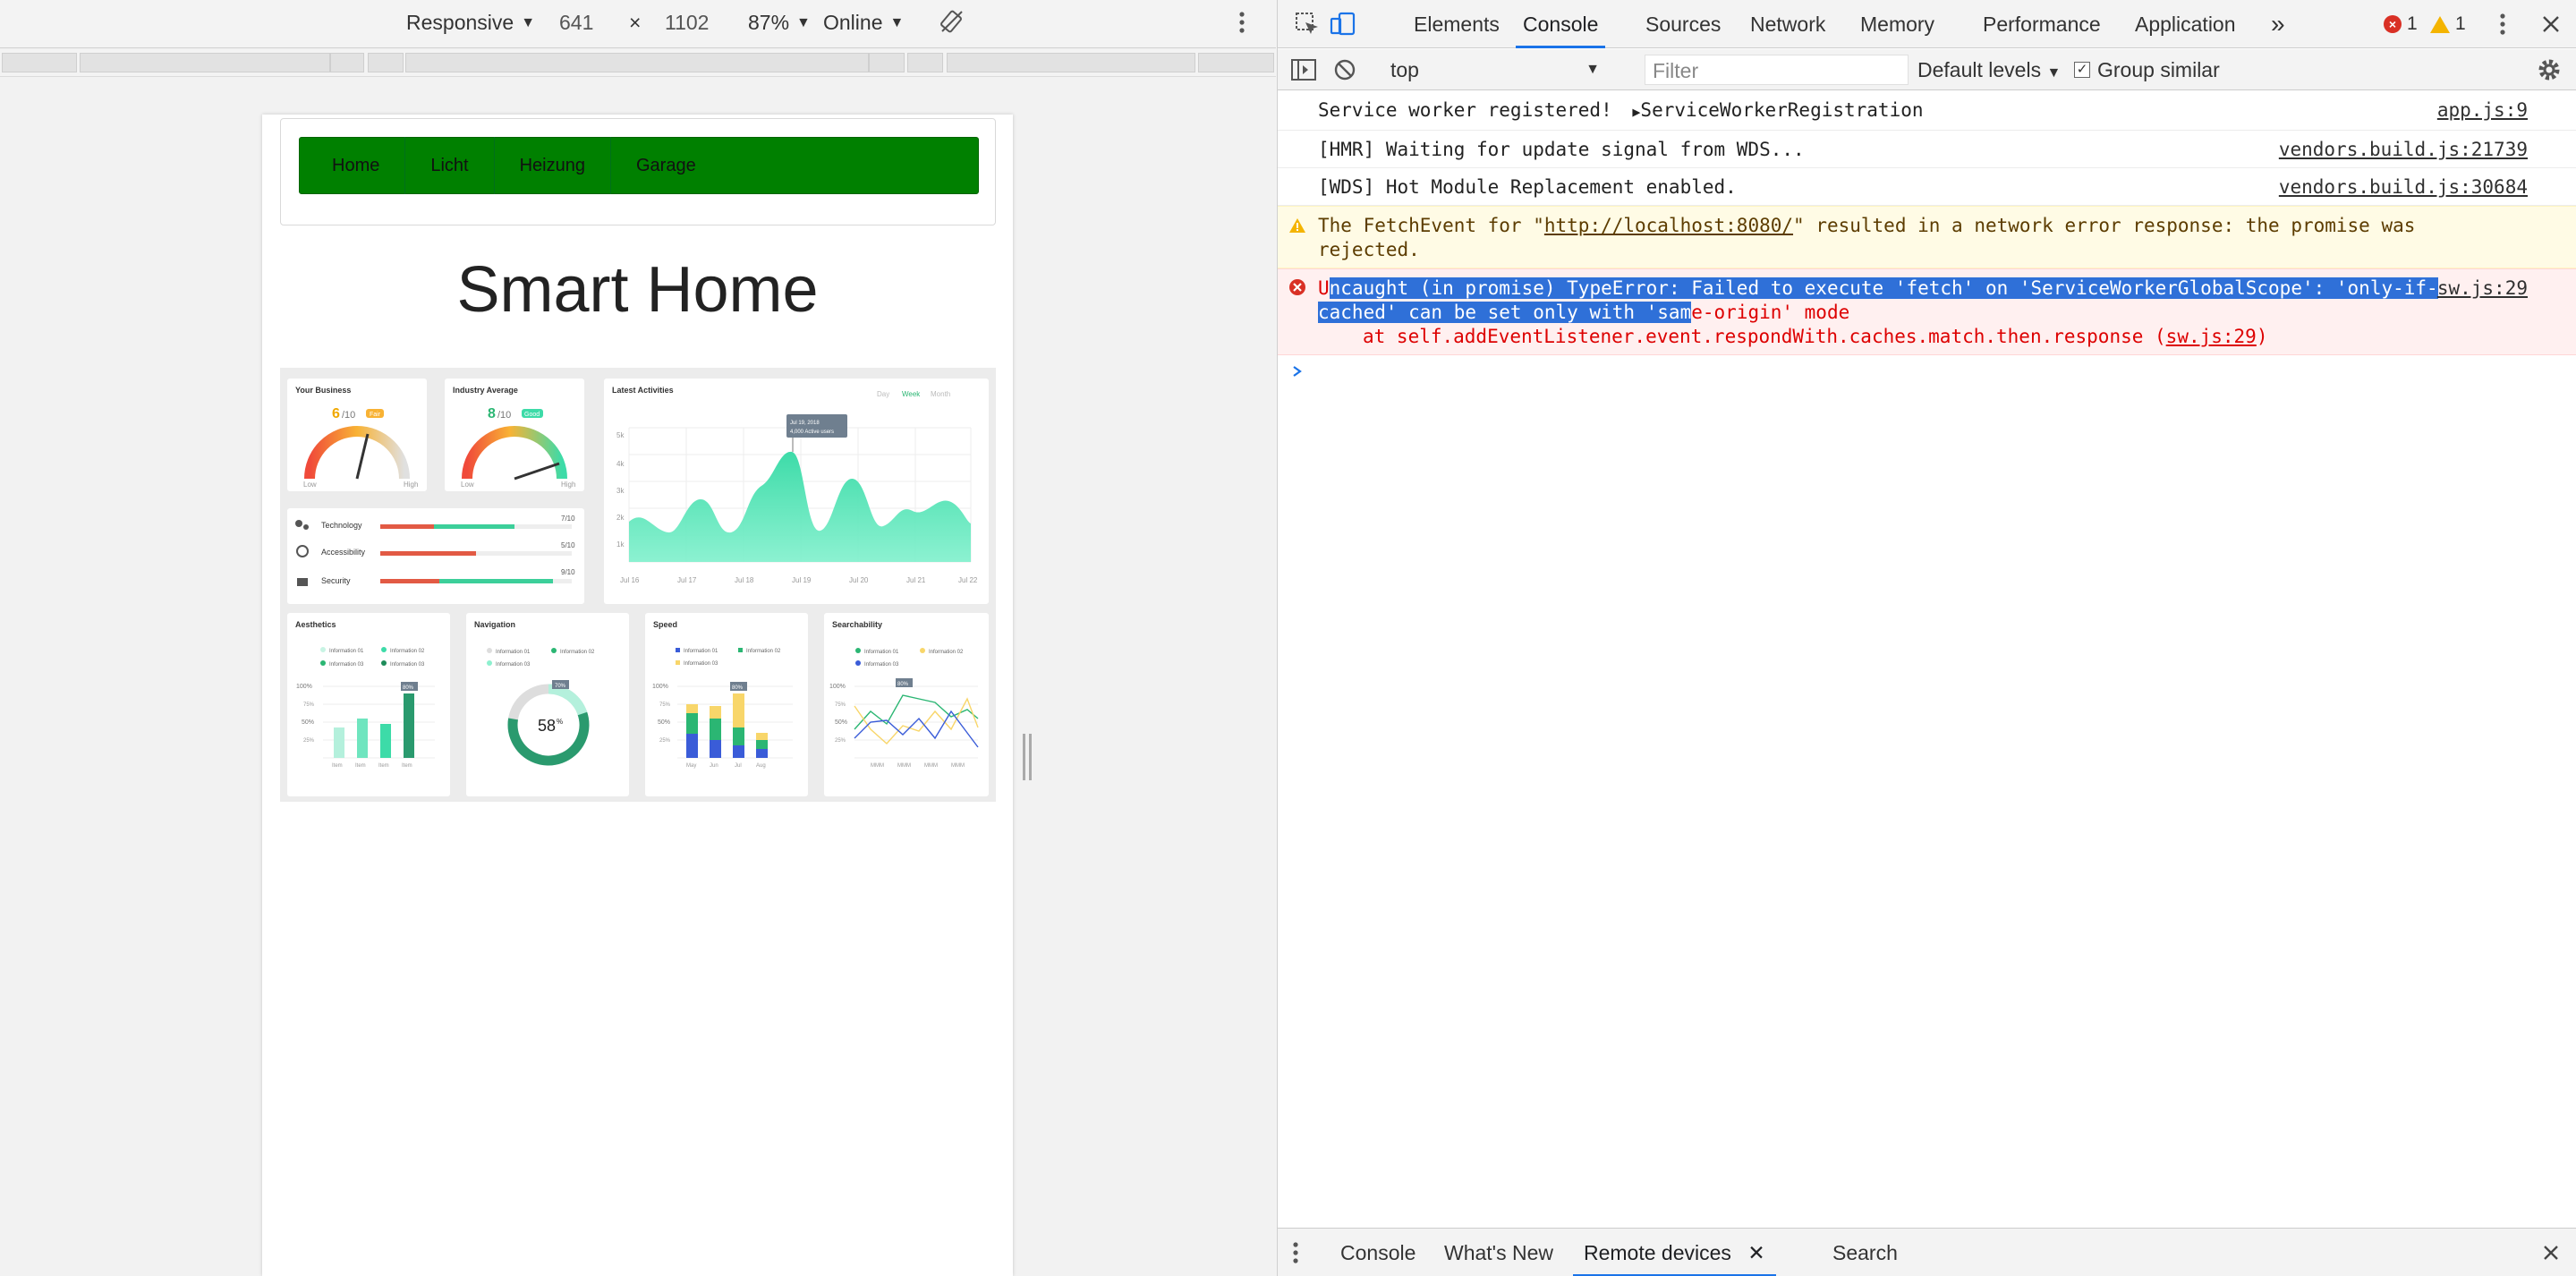 This screenshot has height=1276, width=2576. I want to click on rating-label-security: Security, so click(336, 580).